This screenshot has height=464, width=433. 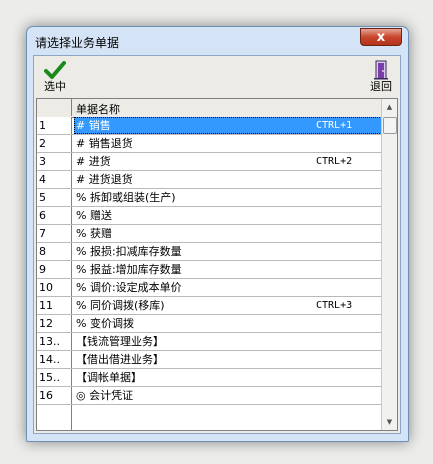 What do you see at coordinates (209, 162) in the screenshot?
I see `table-row: 3 # 进货 CTRL+2` at bounding box center [209, 162].